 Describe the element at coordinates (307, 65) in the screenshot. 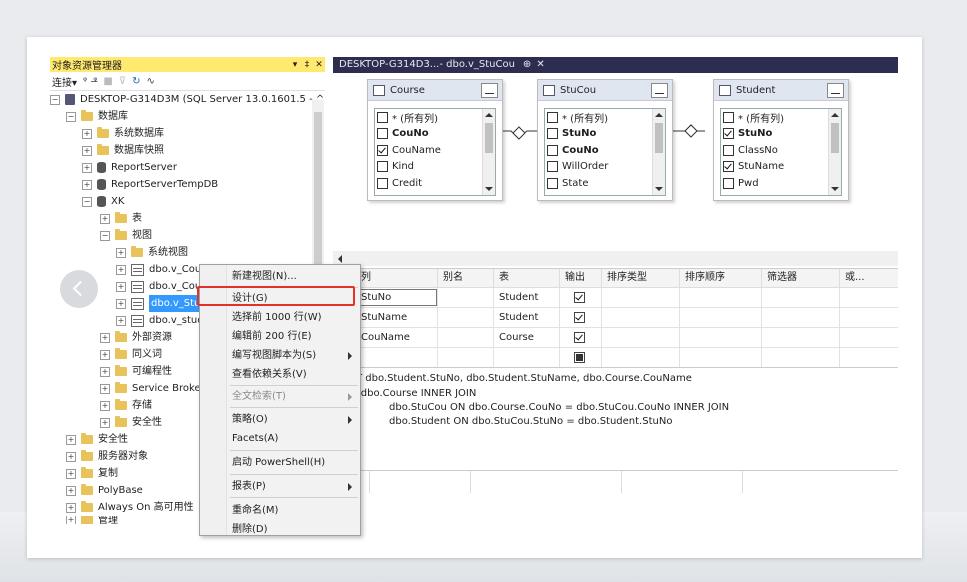

I see `pin-icon: ‡` at that location.